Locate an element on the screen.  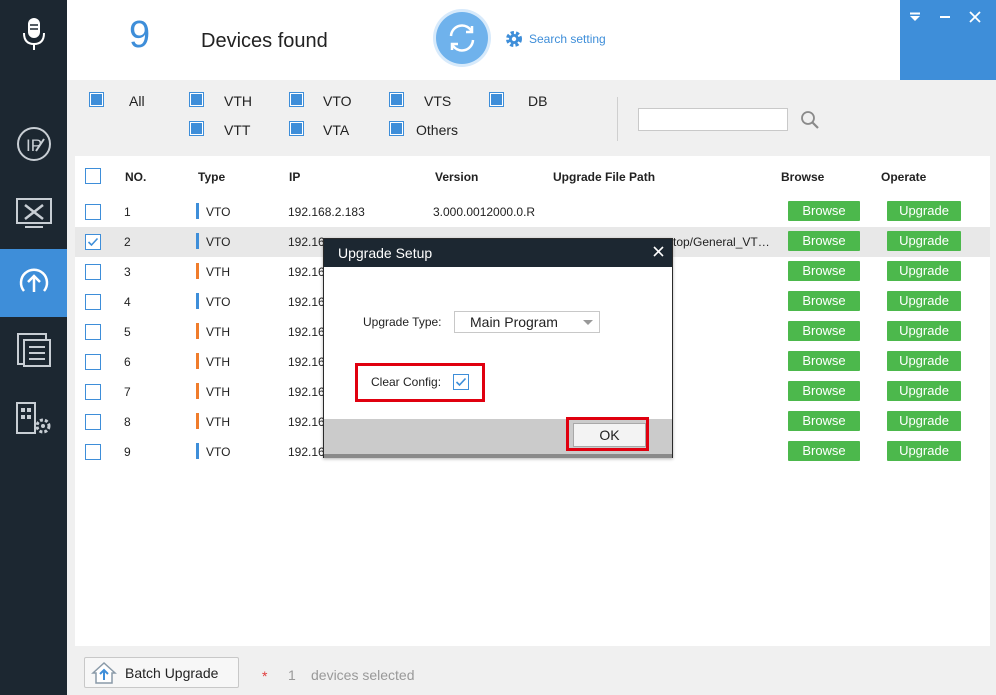
minimize-icon is located at coordinates (945, 17).